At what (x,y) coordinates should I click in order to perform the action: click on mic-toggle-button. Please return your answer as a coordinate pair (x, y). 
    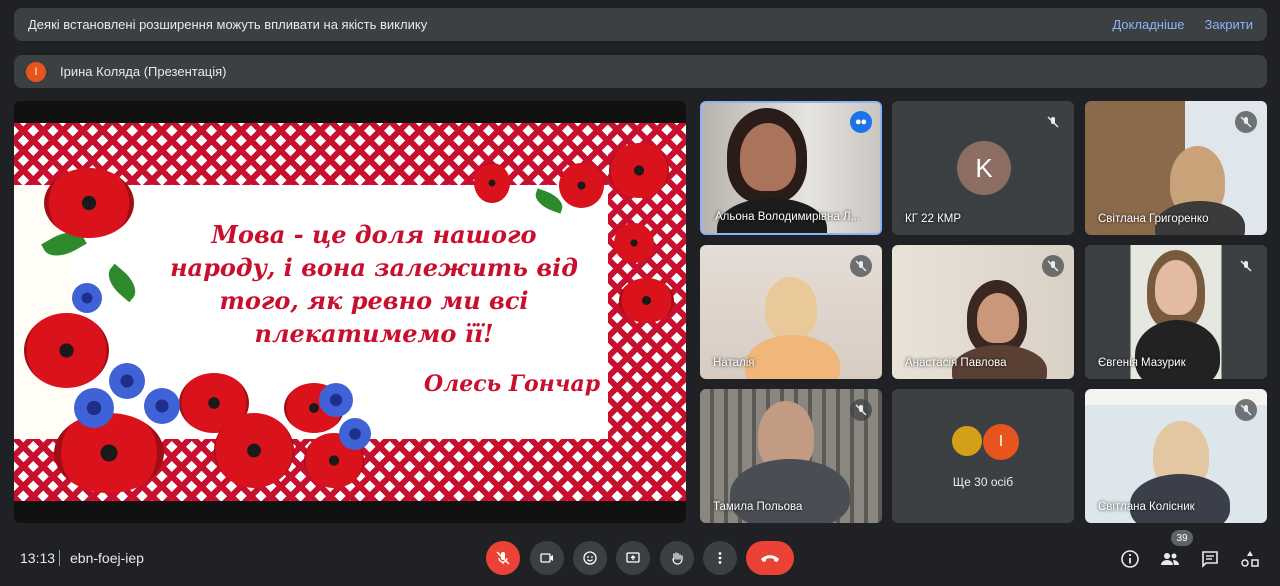
    Looking at the image, I should click on (503, 558).